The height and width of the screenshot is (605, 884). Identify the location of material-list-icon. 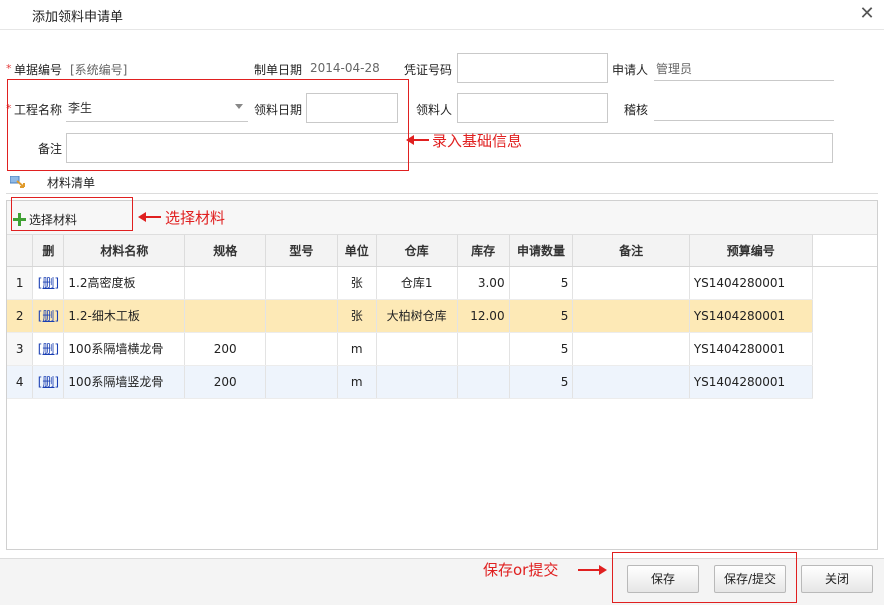
(17, 182).